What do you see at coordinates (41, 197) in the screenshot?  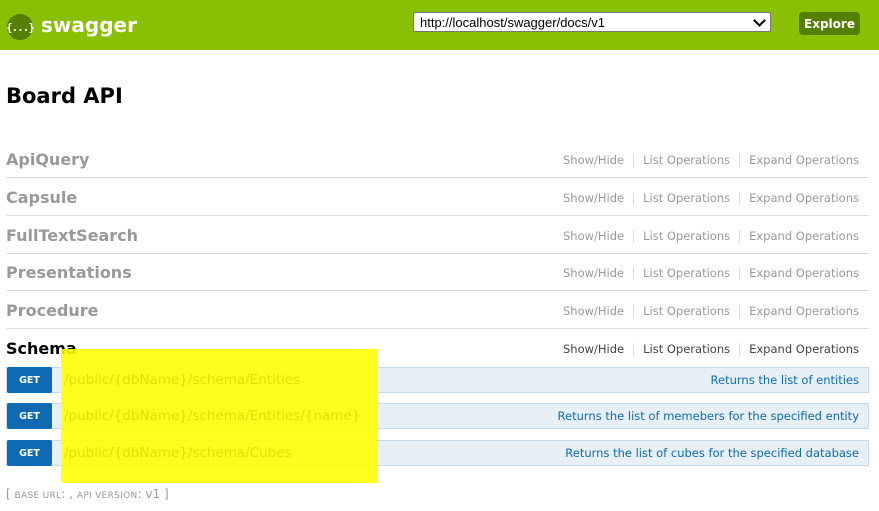 I see `resource-name: Capsule` at bounding box center [41, 197].